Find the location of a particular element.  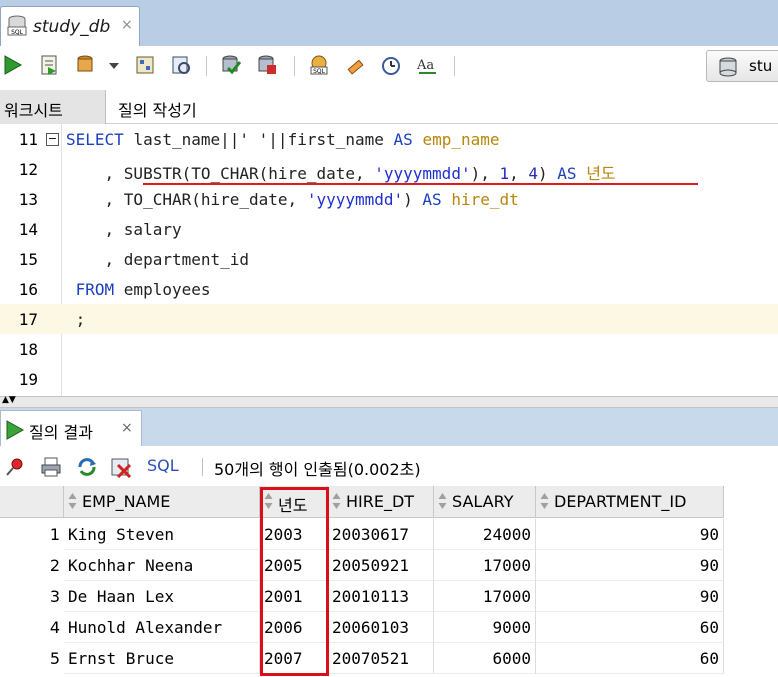

tab-query-result: 질의 결과 × is located at coordinates (71, 428).